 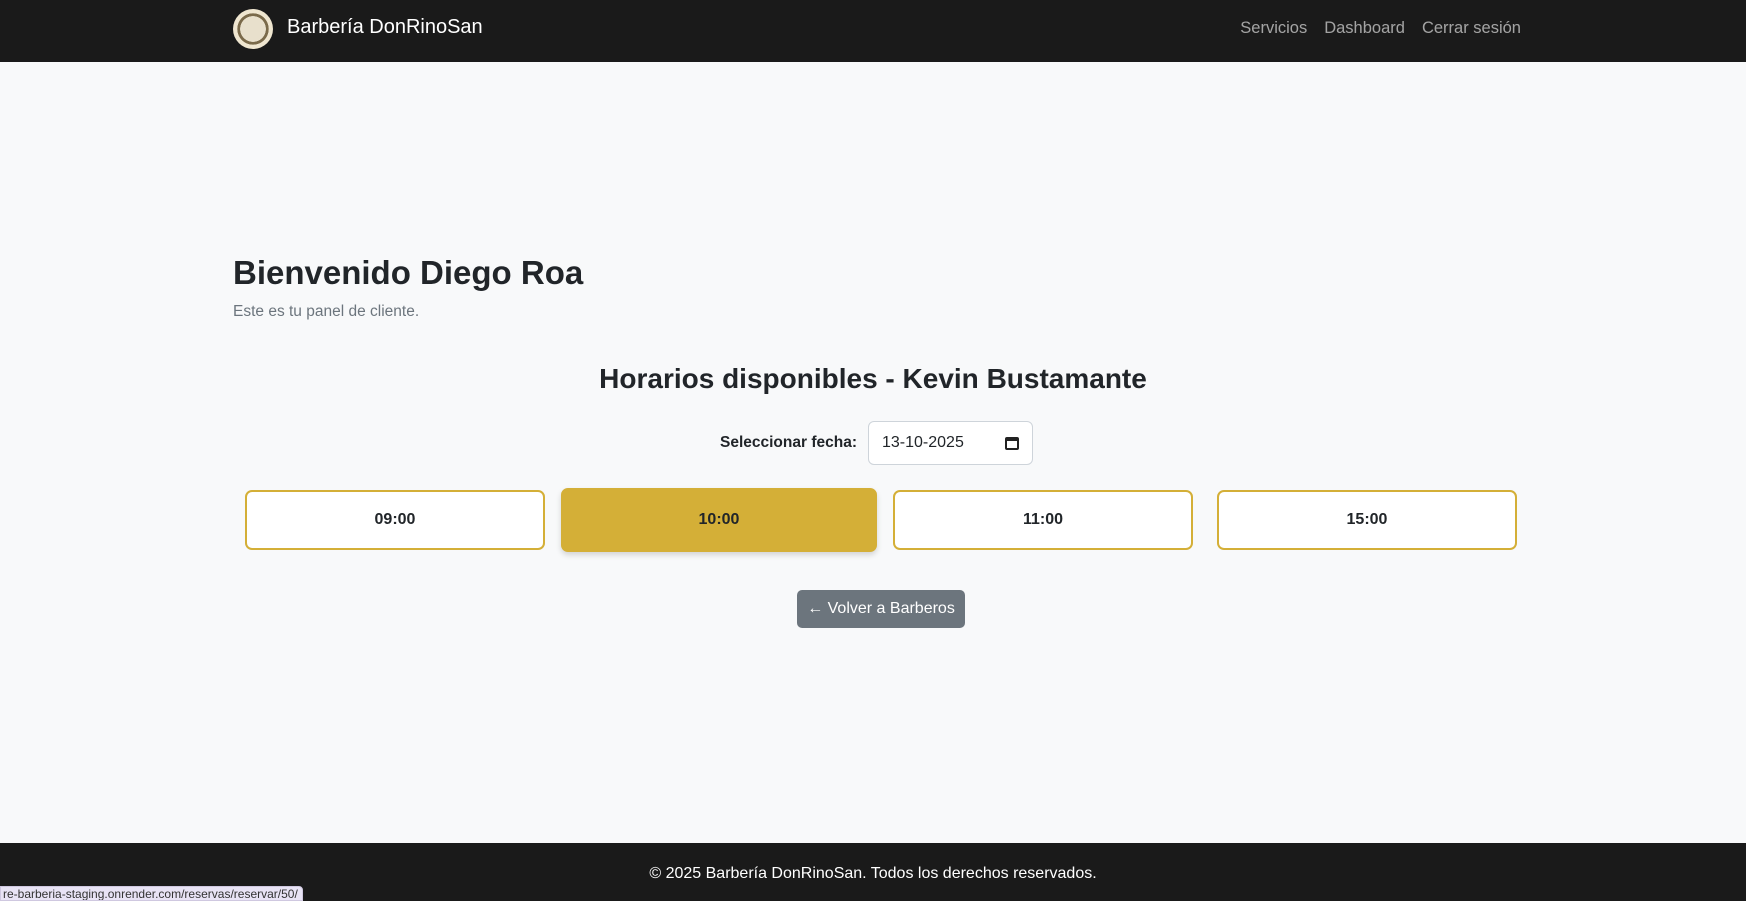 What do you see at coordinates (253, 29) in the screenshot?
I see `brand-logo` at bounding box center [253, 29].